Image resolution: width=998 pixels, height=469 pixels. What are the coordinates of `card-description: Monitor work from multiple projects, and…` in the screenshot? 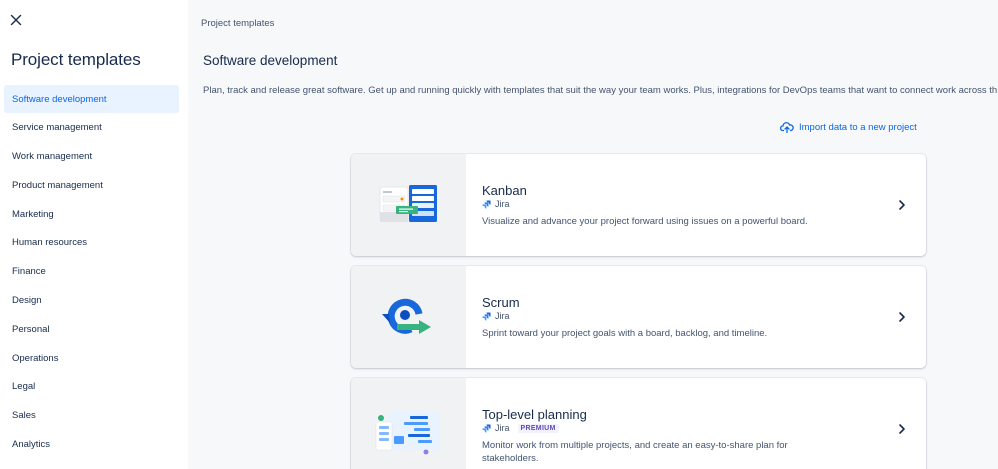 It's located at (635, 452).